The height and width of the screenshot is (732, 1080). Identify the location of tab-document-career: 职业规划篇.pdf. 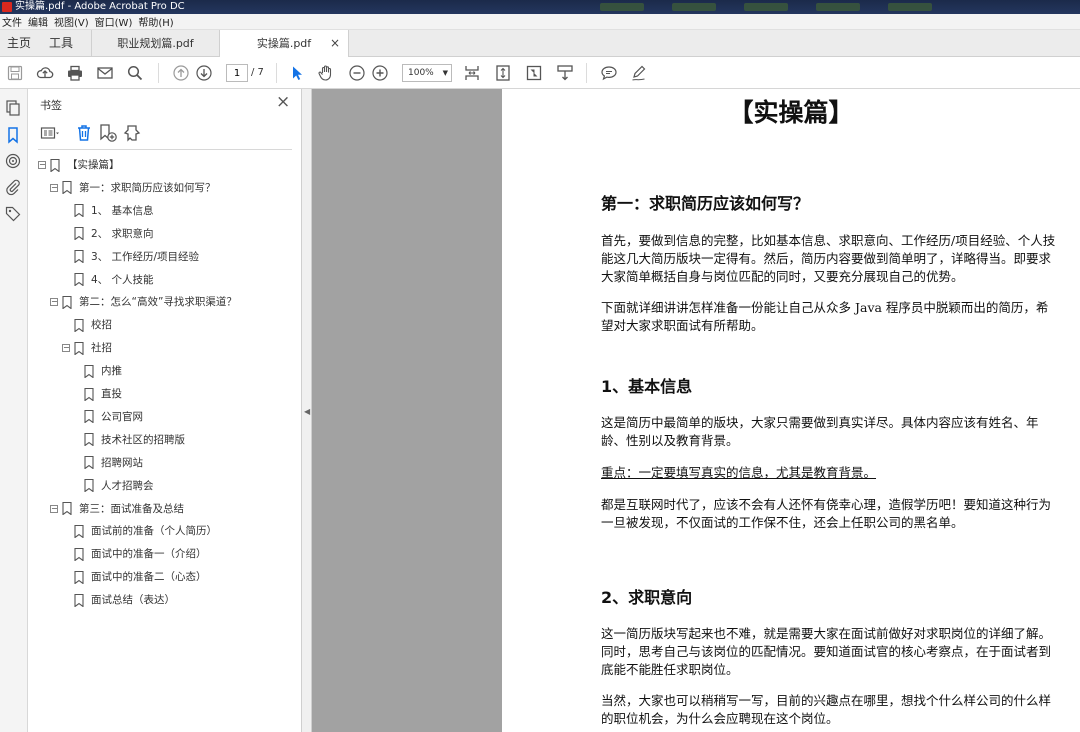
(155, 43).